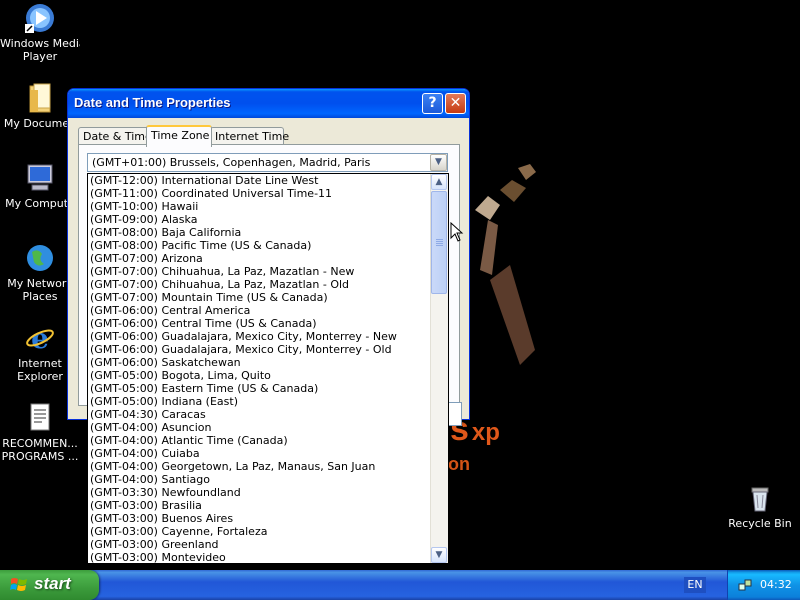 The height and width of the screenshot is (600, 800). I want to click on timezone-option: (GMT-07:00) Mountain Time (US & Canada), so click(260, 297).